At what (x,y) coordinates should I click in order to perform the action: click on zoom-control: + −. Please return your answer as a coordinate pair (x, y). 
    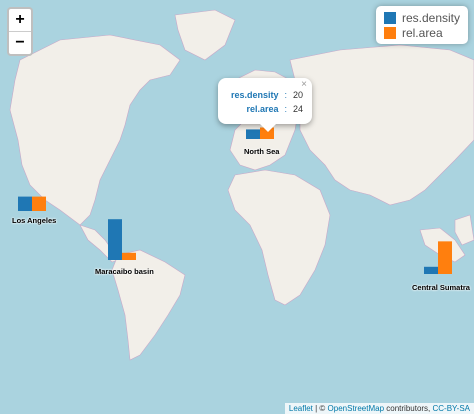
    Looking at the image, I should click on (20, 31).